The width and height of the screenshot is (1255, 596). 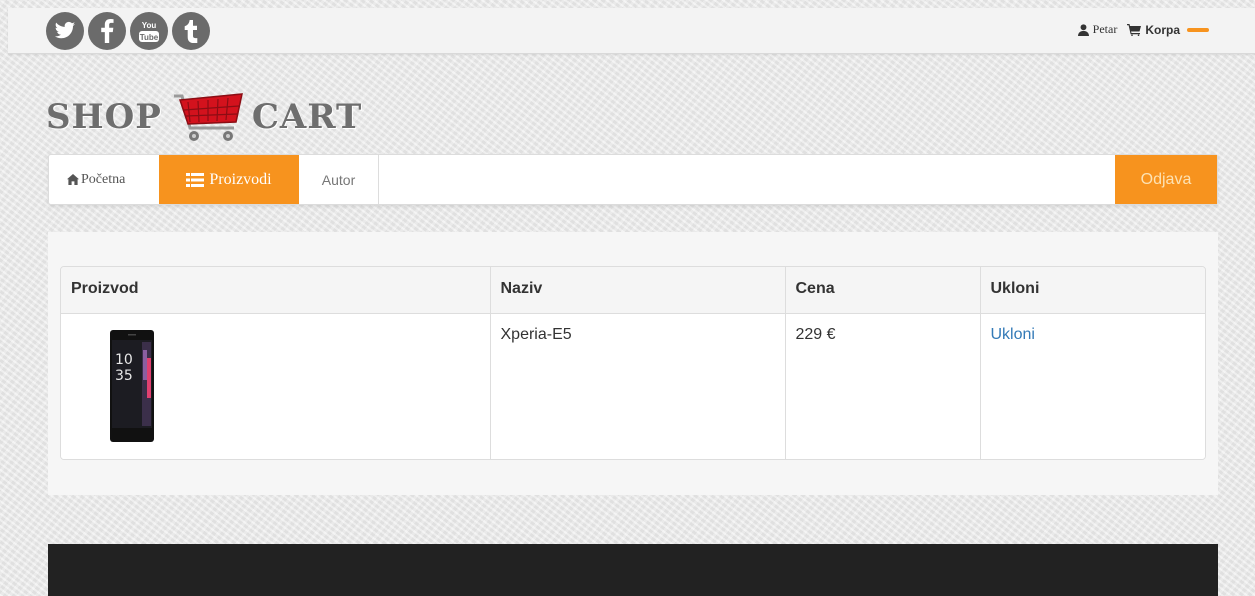 What do you see at coordinates (128, 31) in the screenshot?
I see `social-links: You Tube` at bounding box center [128, 31].